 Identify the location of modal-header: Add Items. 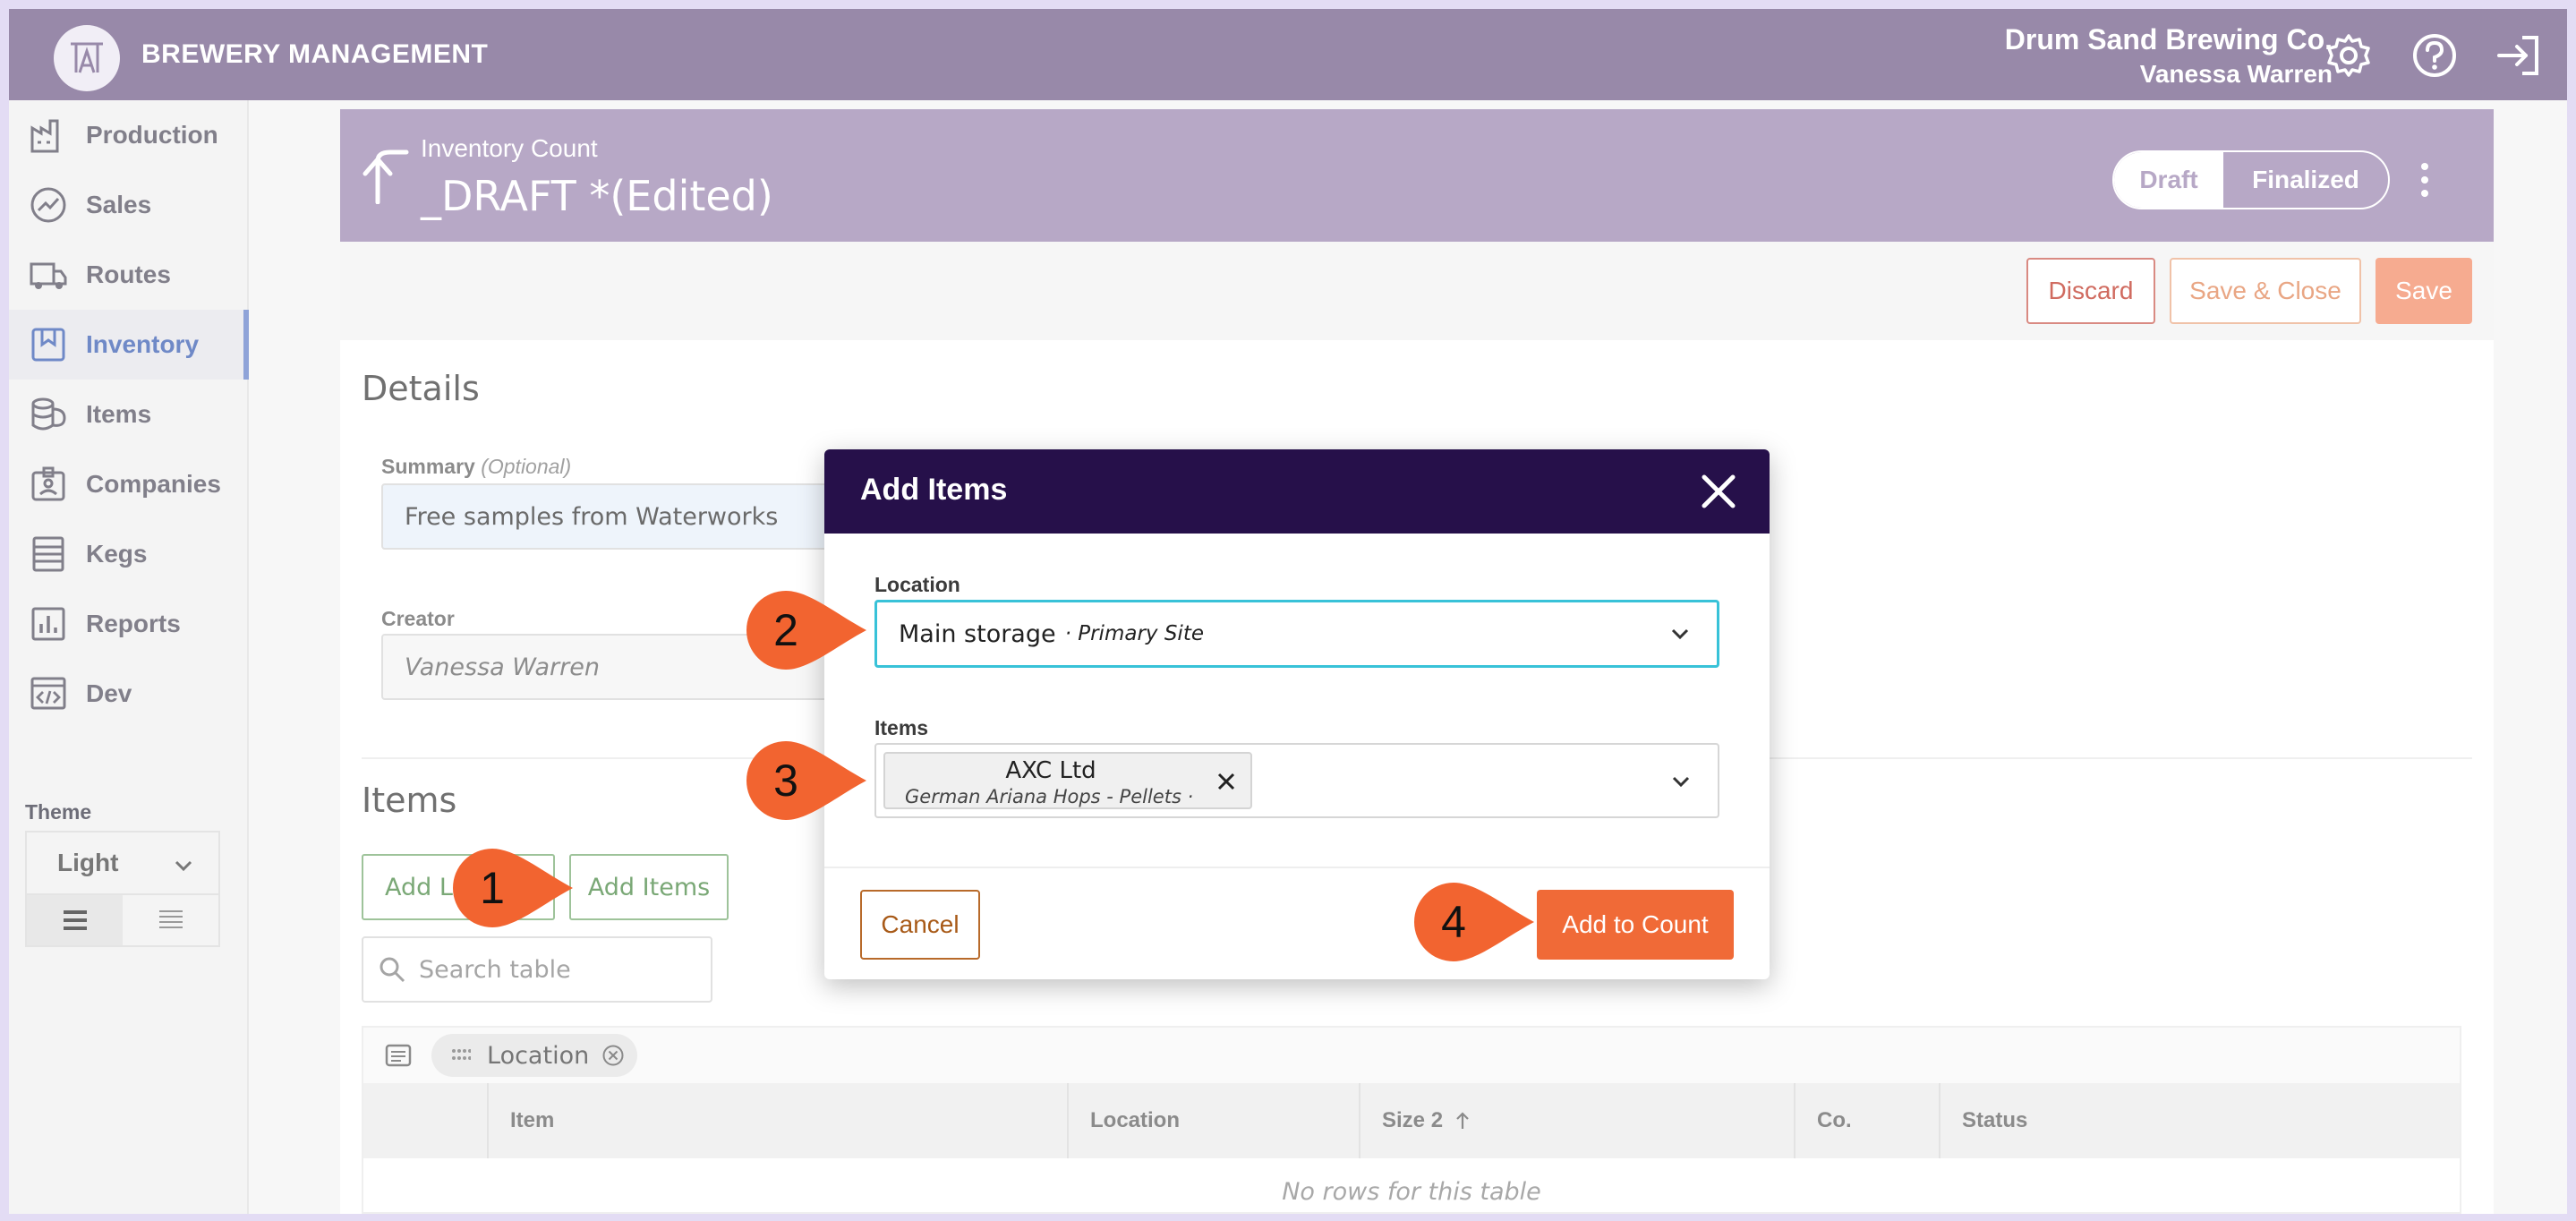
(1297, 491).